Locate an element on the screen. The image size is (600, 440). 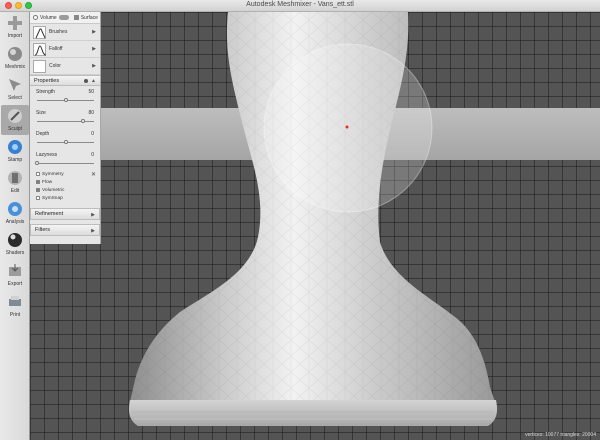
depth-slider: Depth 0 is located at coordinates (65, 138).